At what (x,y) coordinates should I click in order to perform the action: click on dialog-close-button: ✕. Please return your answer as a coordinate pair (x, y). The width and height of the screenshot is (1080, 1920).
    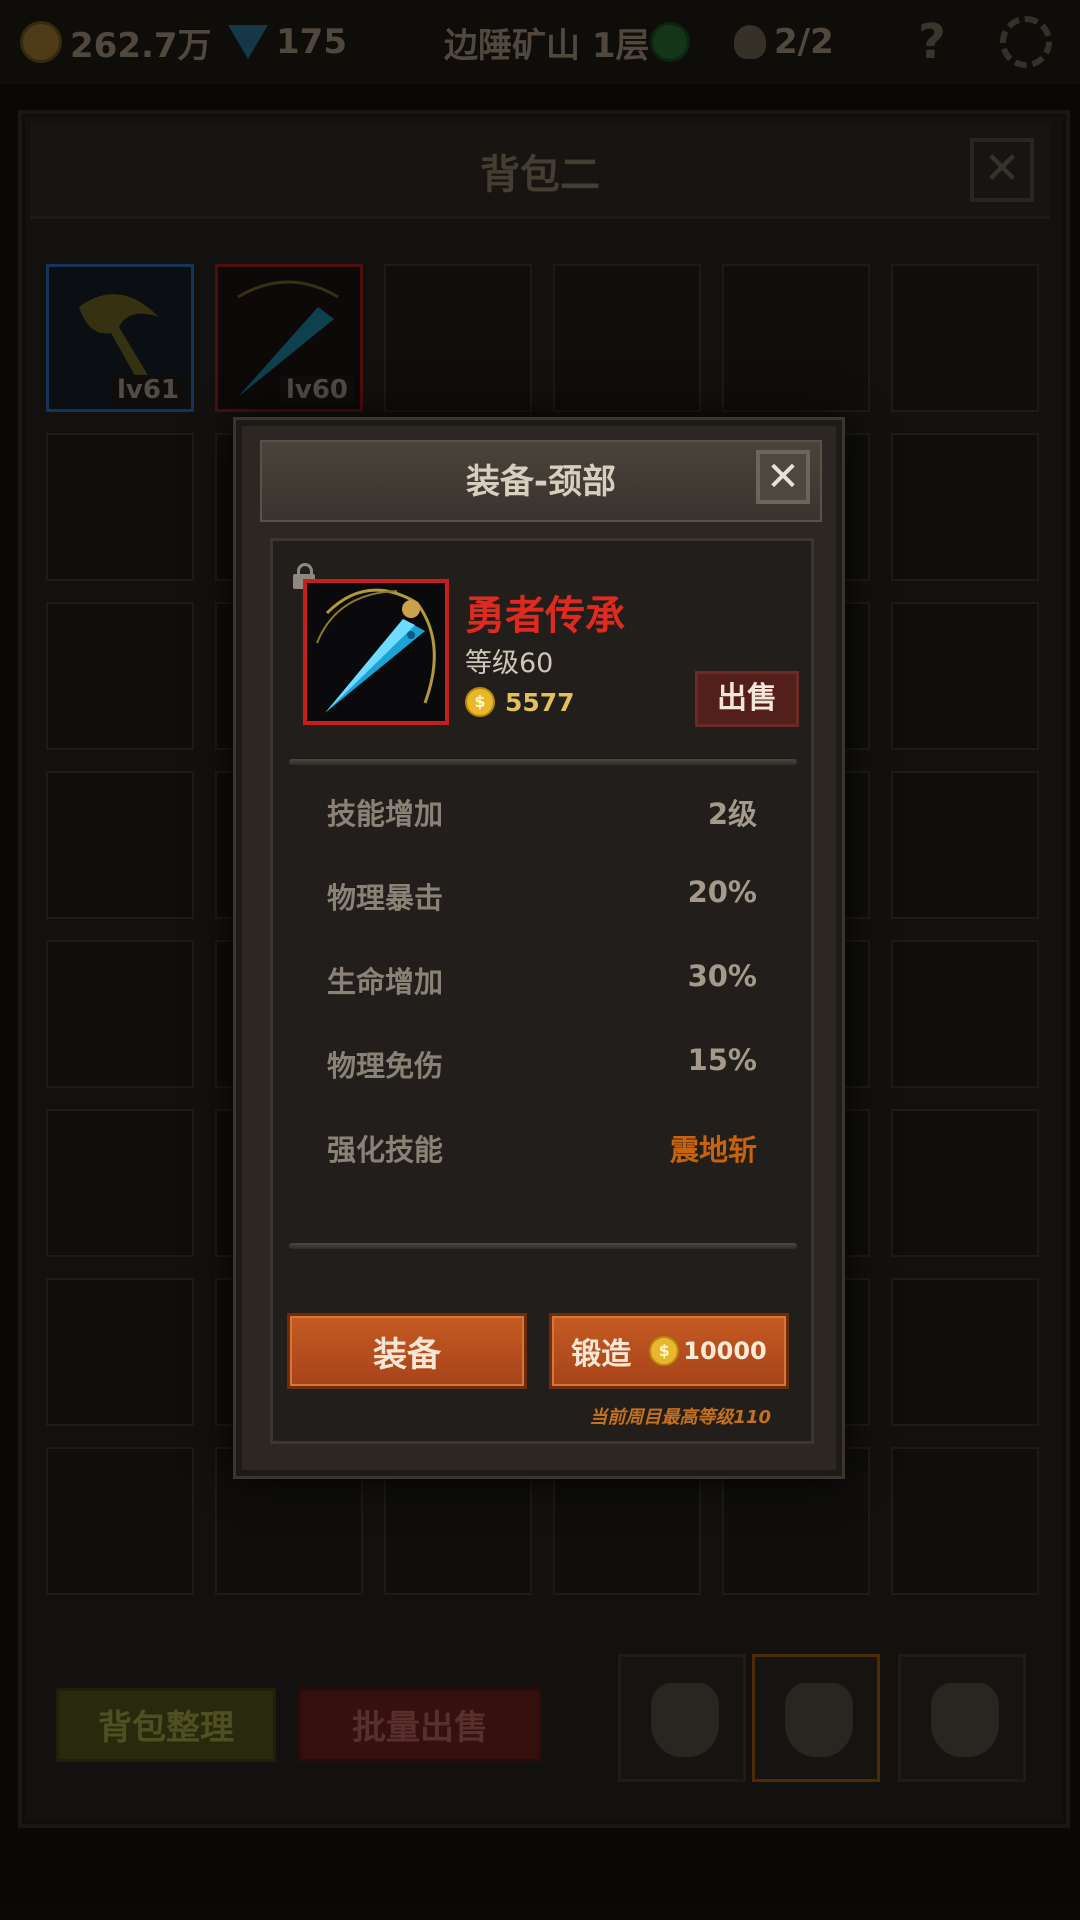
    Looking at the image, I should click on (783, 477).